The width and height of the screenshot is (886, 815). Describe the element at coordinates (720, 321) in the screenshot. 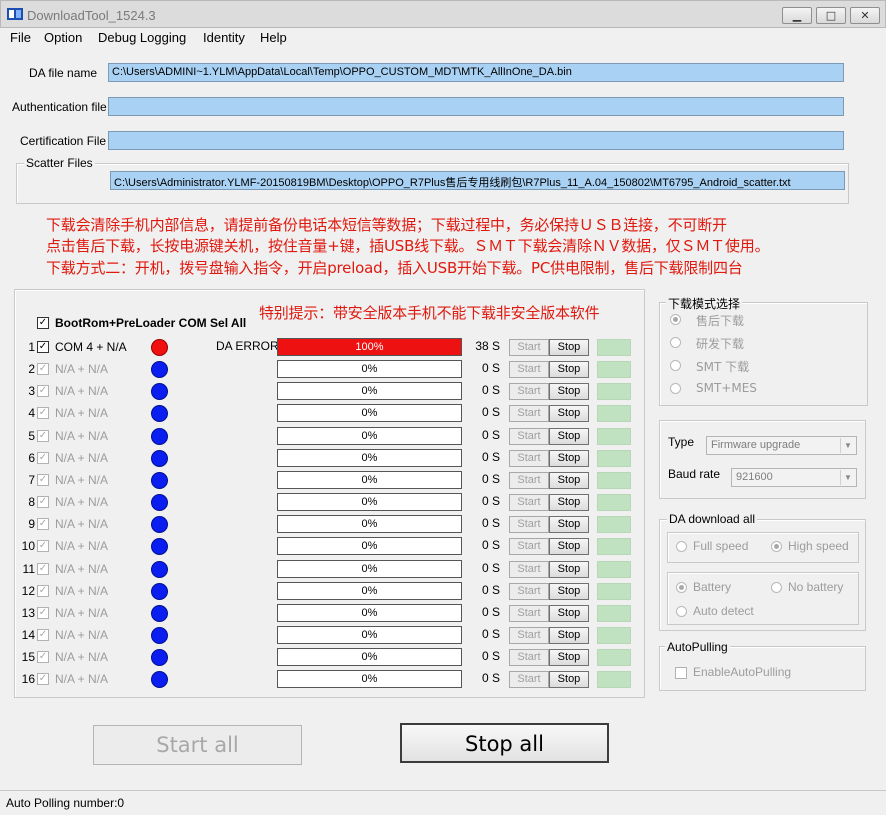

I see `mode-option-label: 售后下载` at that location.